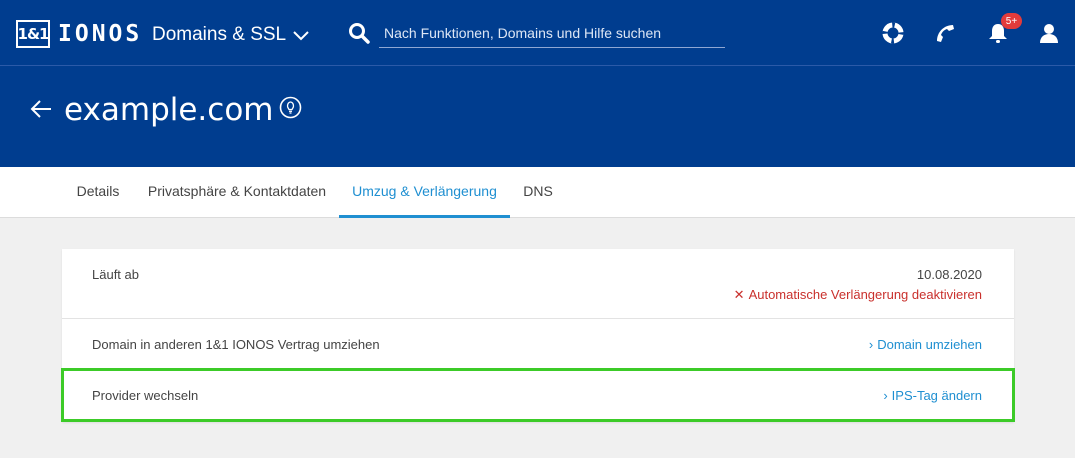 This screenshot has width=1075, height=458. I want to click on notification-badge: 5+, so click(1011, 21).